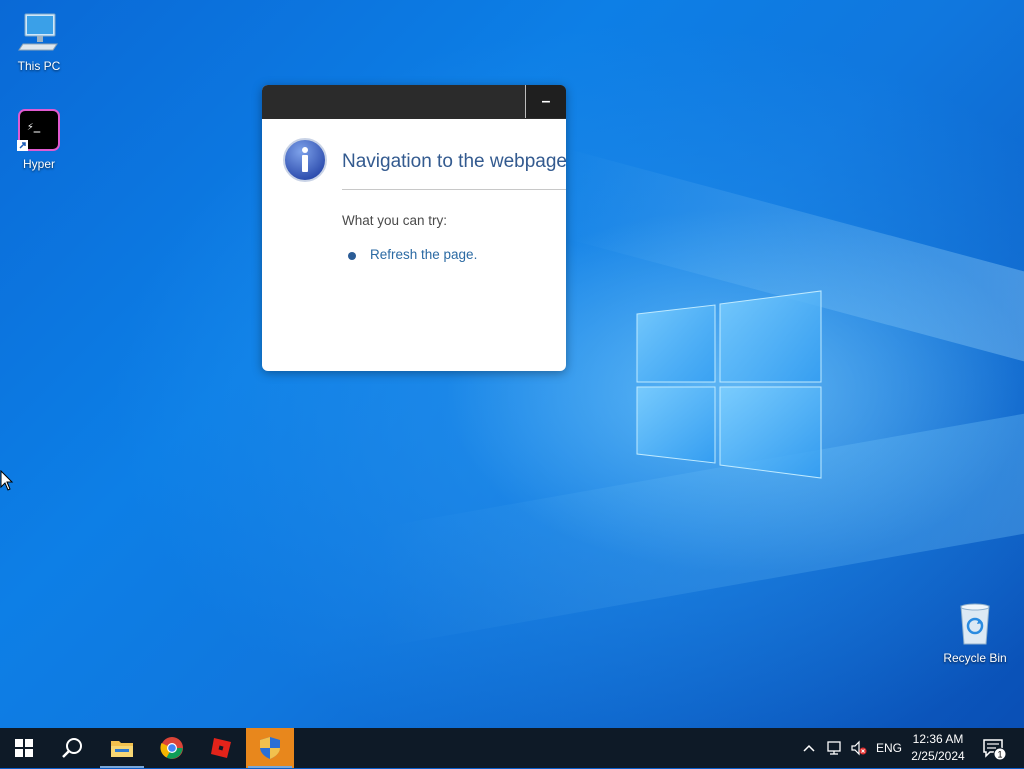  Describe the element at coordinates (938, 748) in the screenshot. I see `clock: 12:36 AM 2/25/2024` at that location.